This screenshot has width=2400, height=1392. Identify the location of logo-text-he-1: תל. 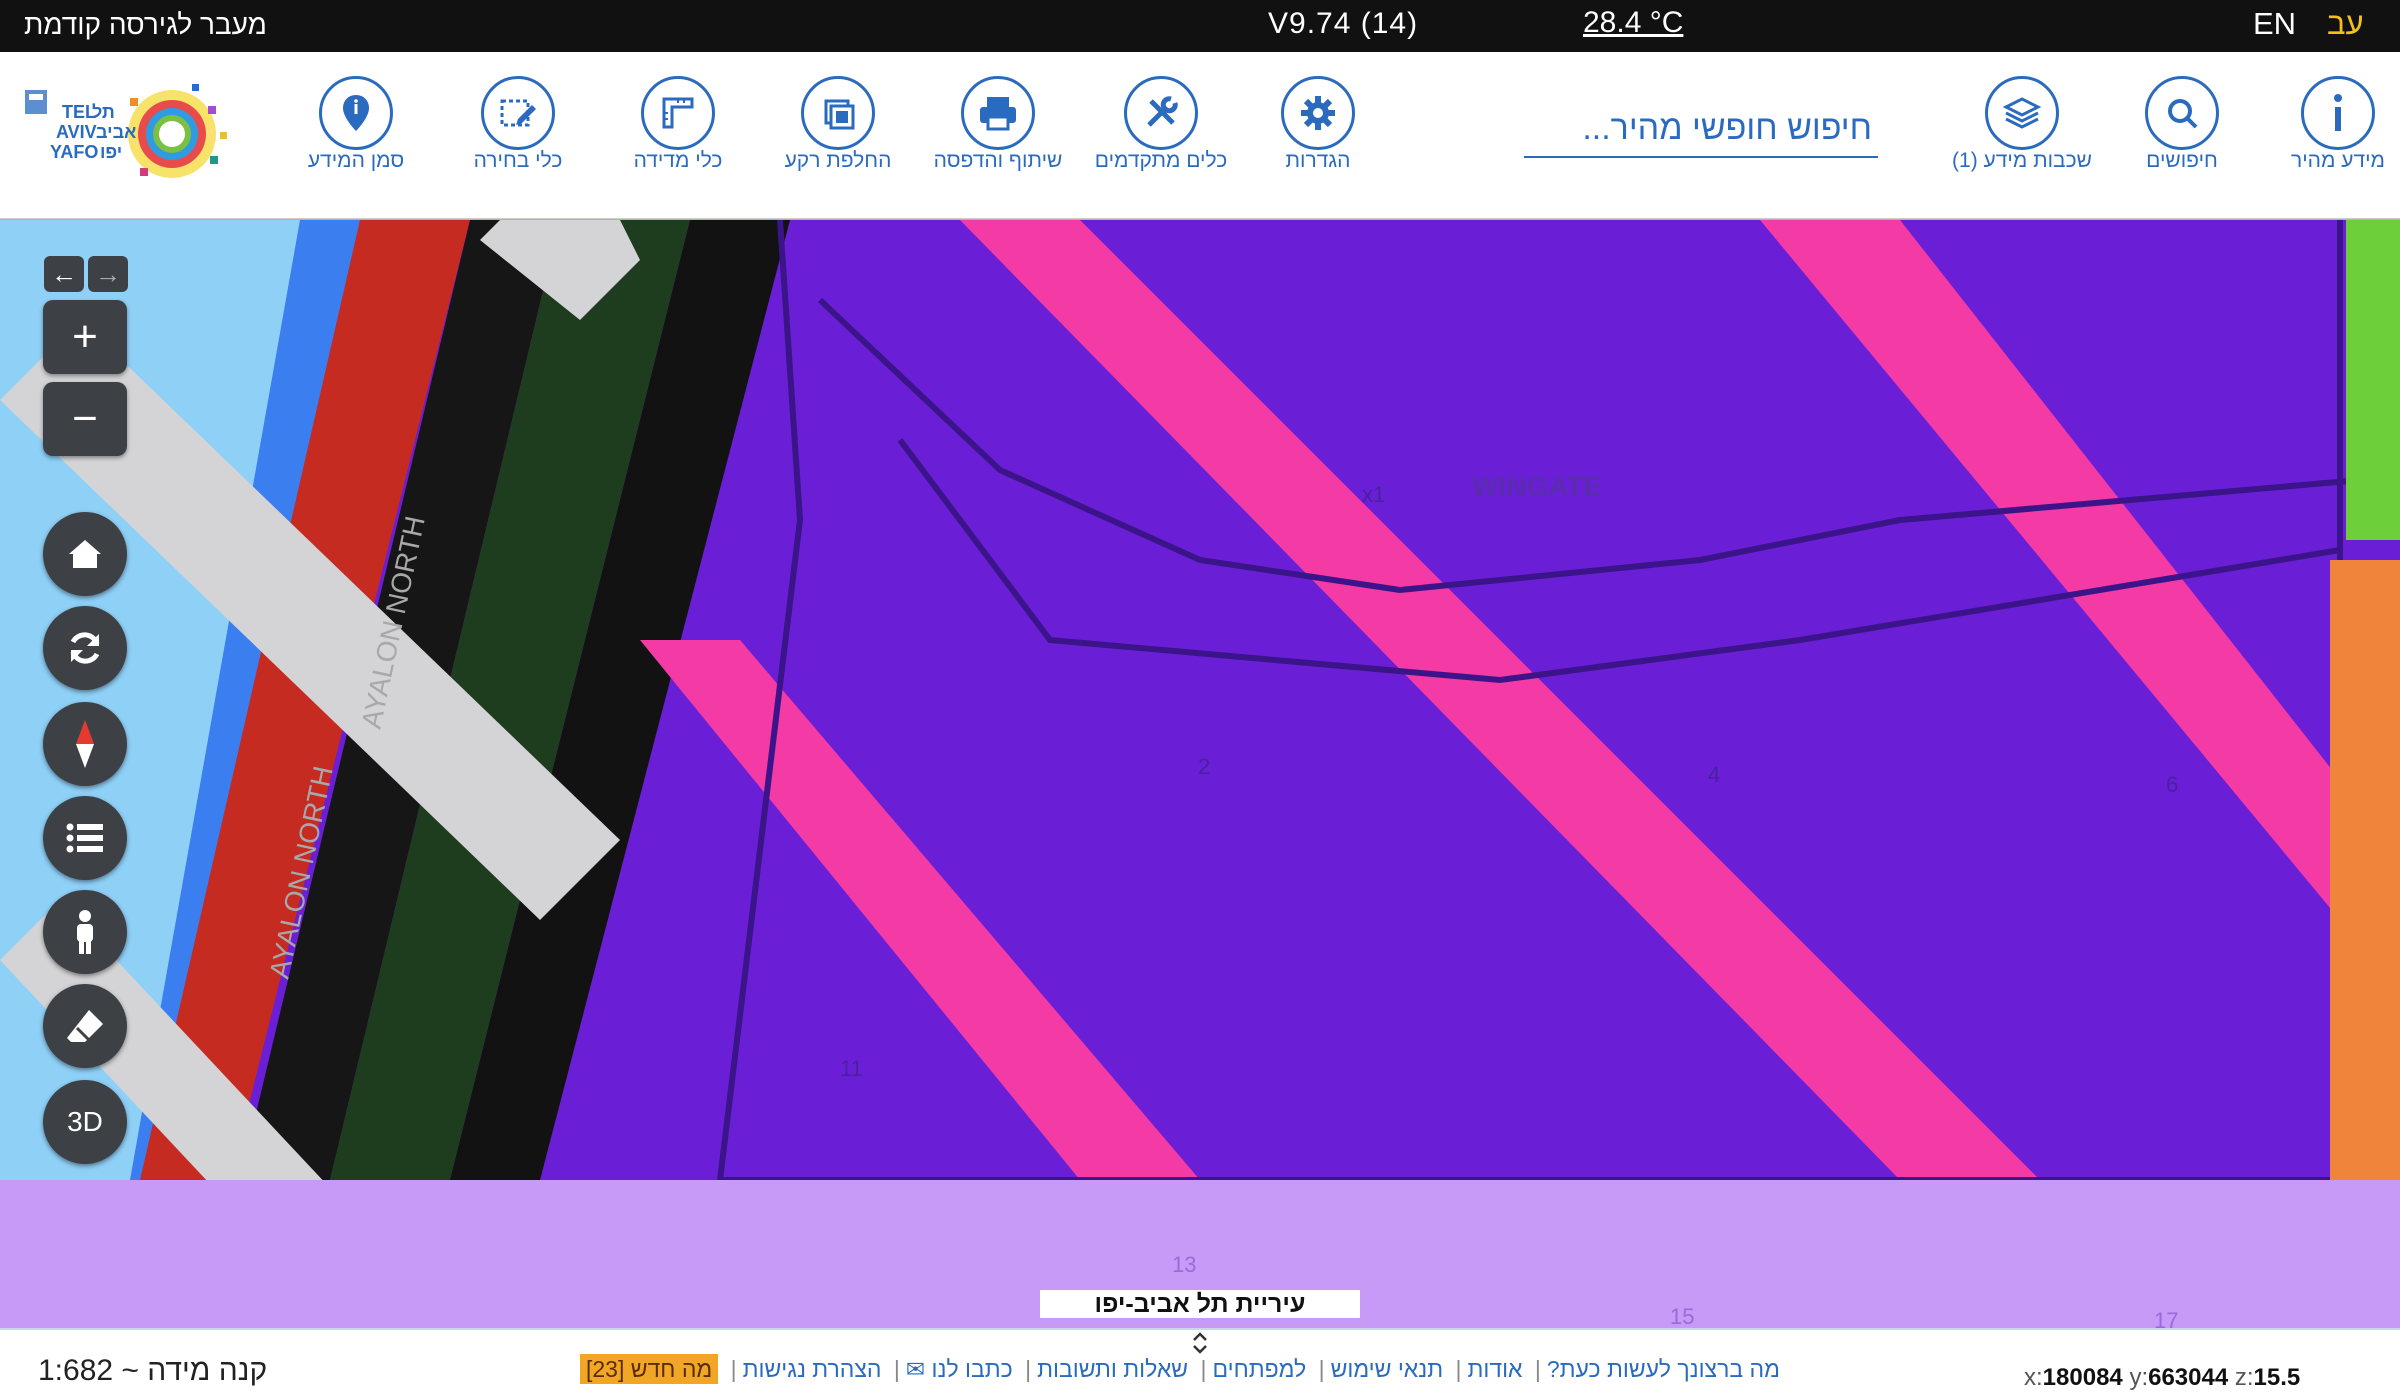
(103, 112).